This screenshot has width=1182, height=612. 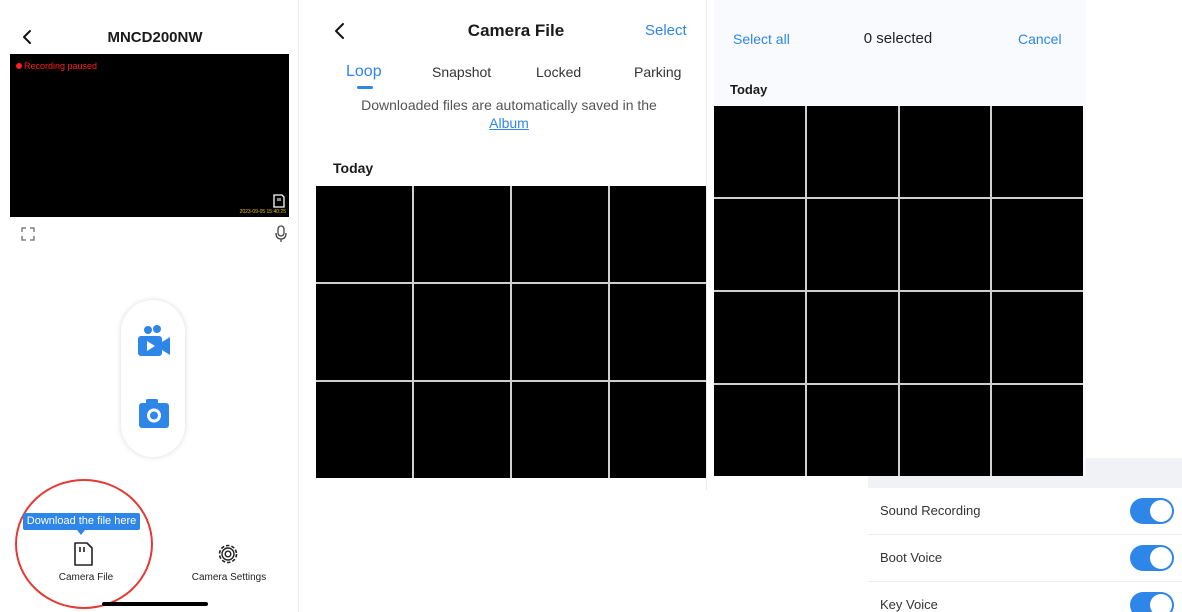 I want to click on fullscreen-button, so click(x=28, y=234).